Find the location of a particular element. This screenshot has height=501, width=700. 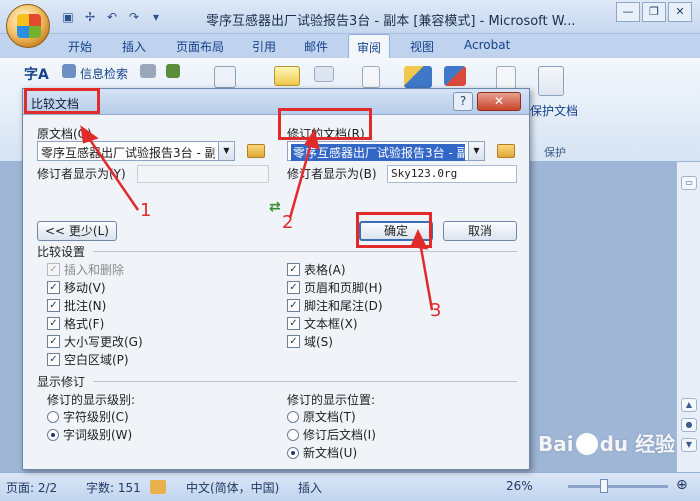

delete-comment-icon is located at coordinates (324, 74).